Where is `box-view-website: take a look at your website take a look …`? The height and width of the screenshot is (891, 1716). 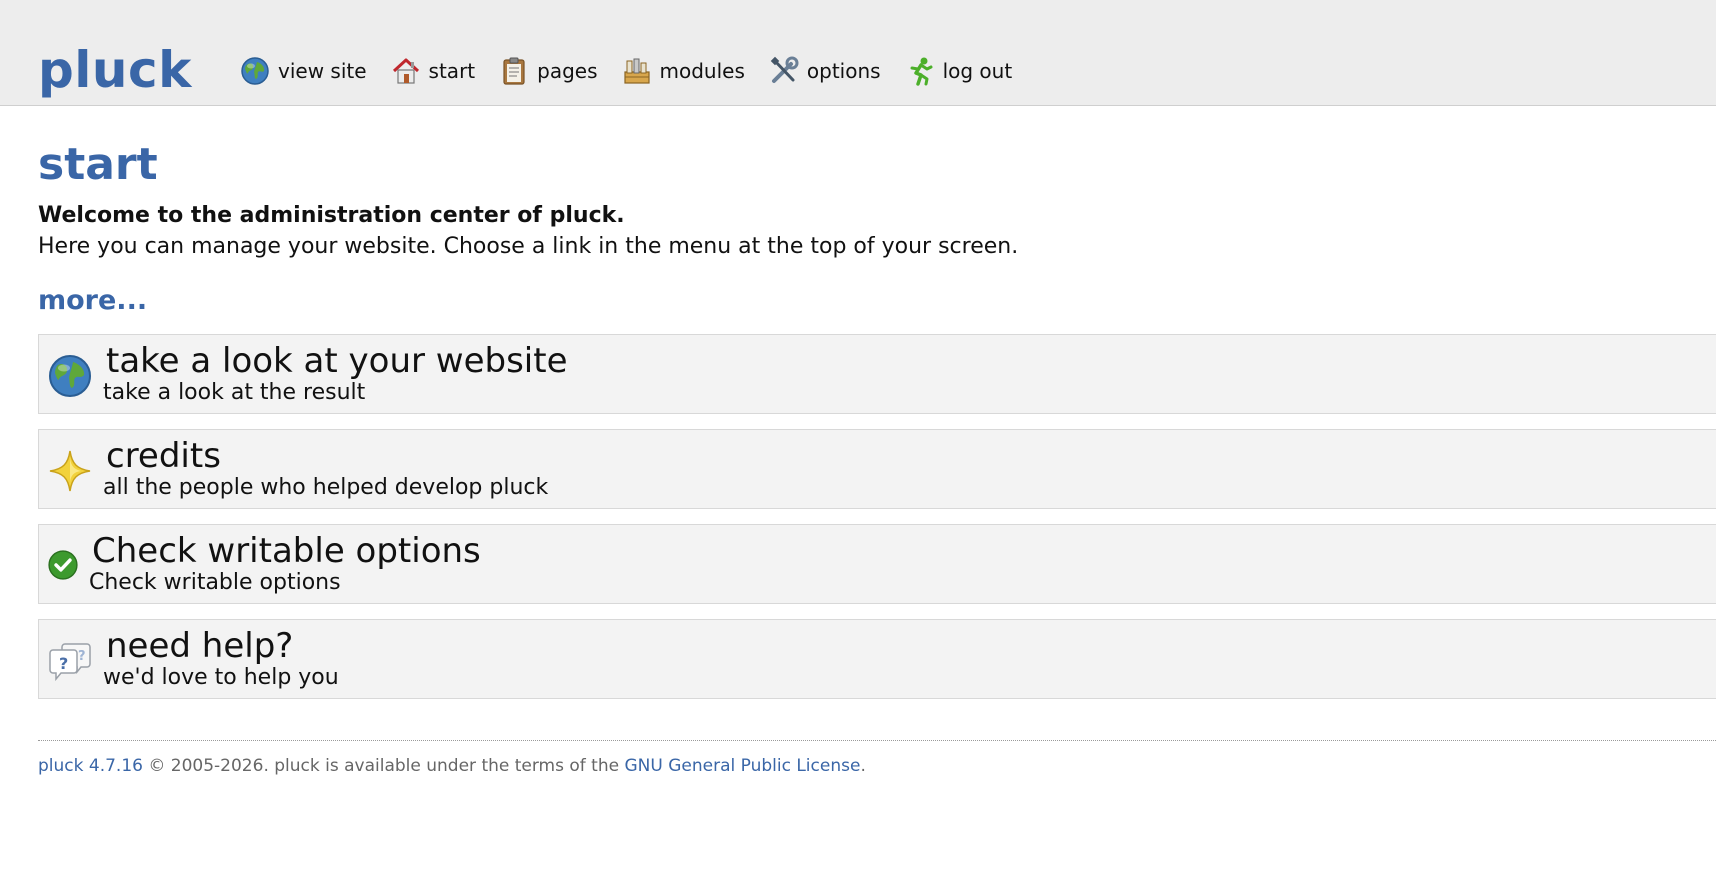 box-view-website: take a look at your website take a look … is located at coordinates (877, 374).